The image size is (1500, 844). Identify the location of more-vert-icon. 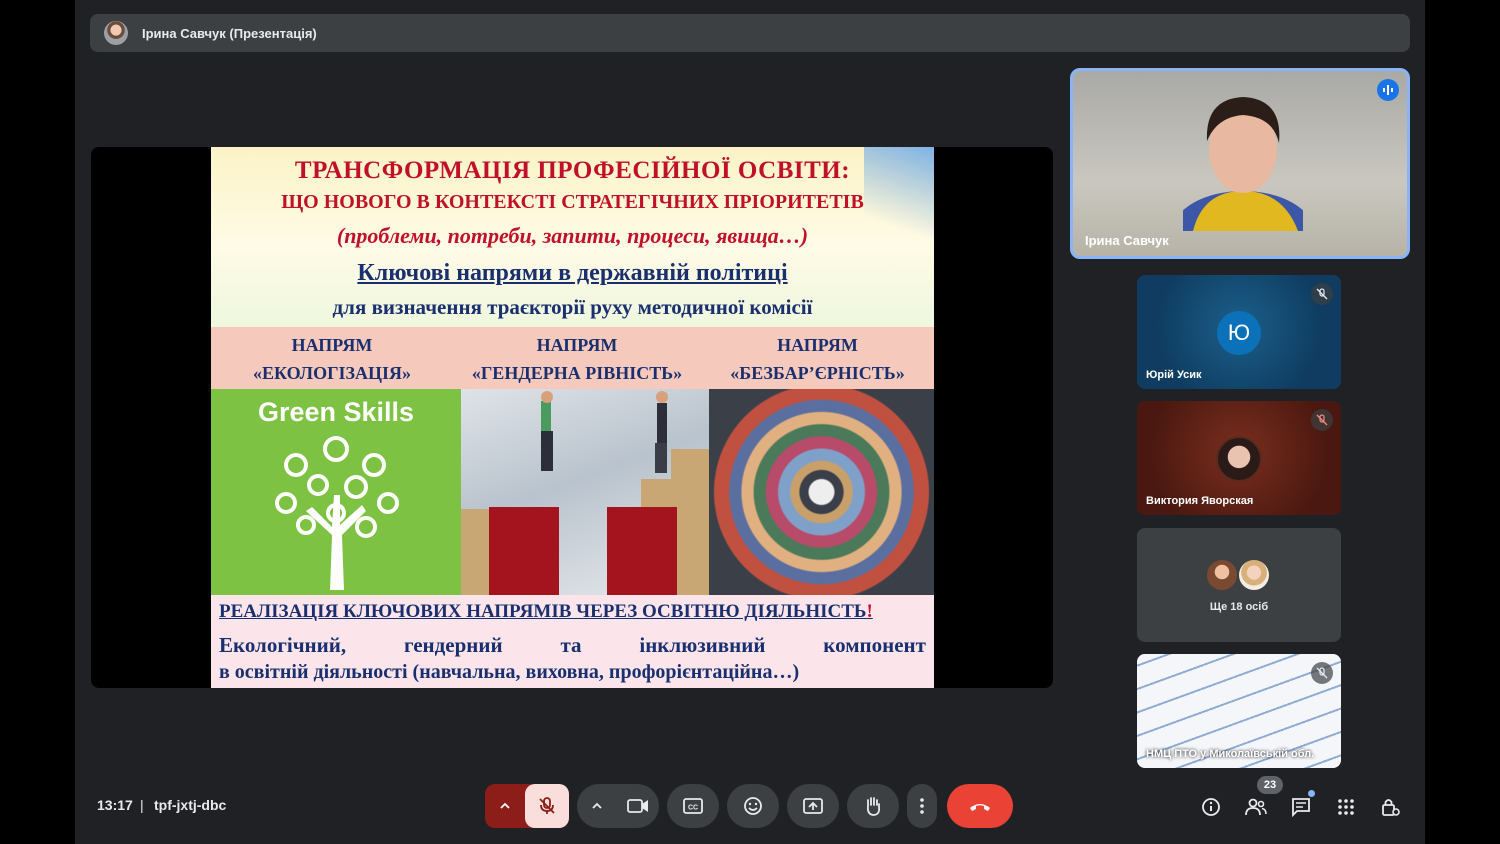
(922, 806).